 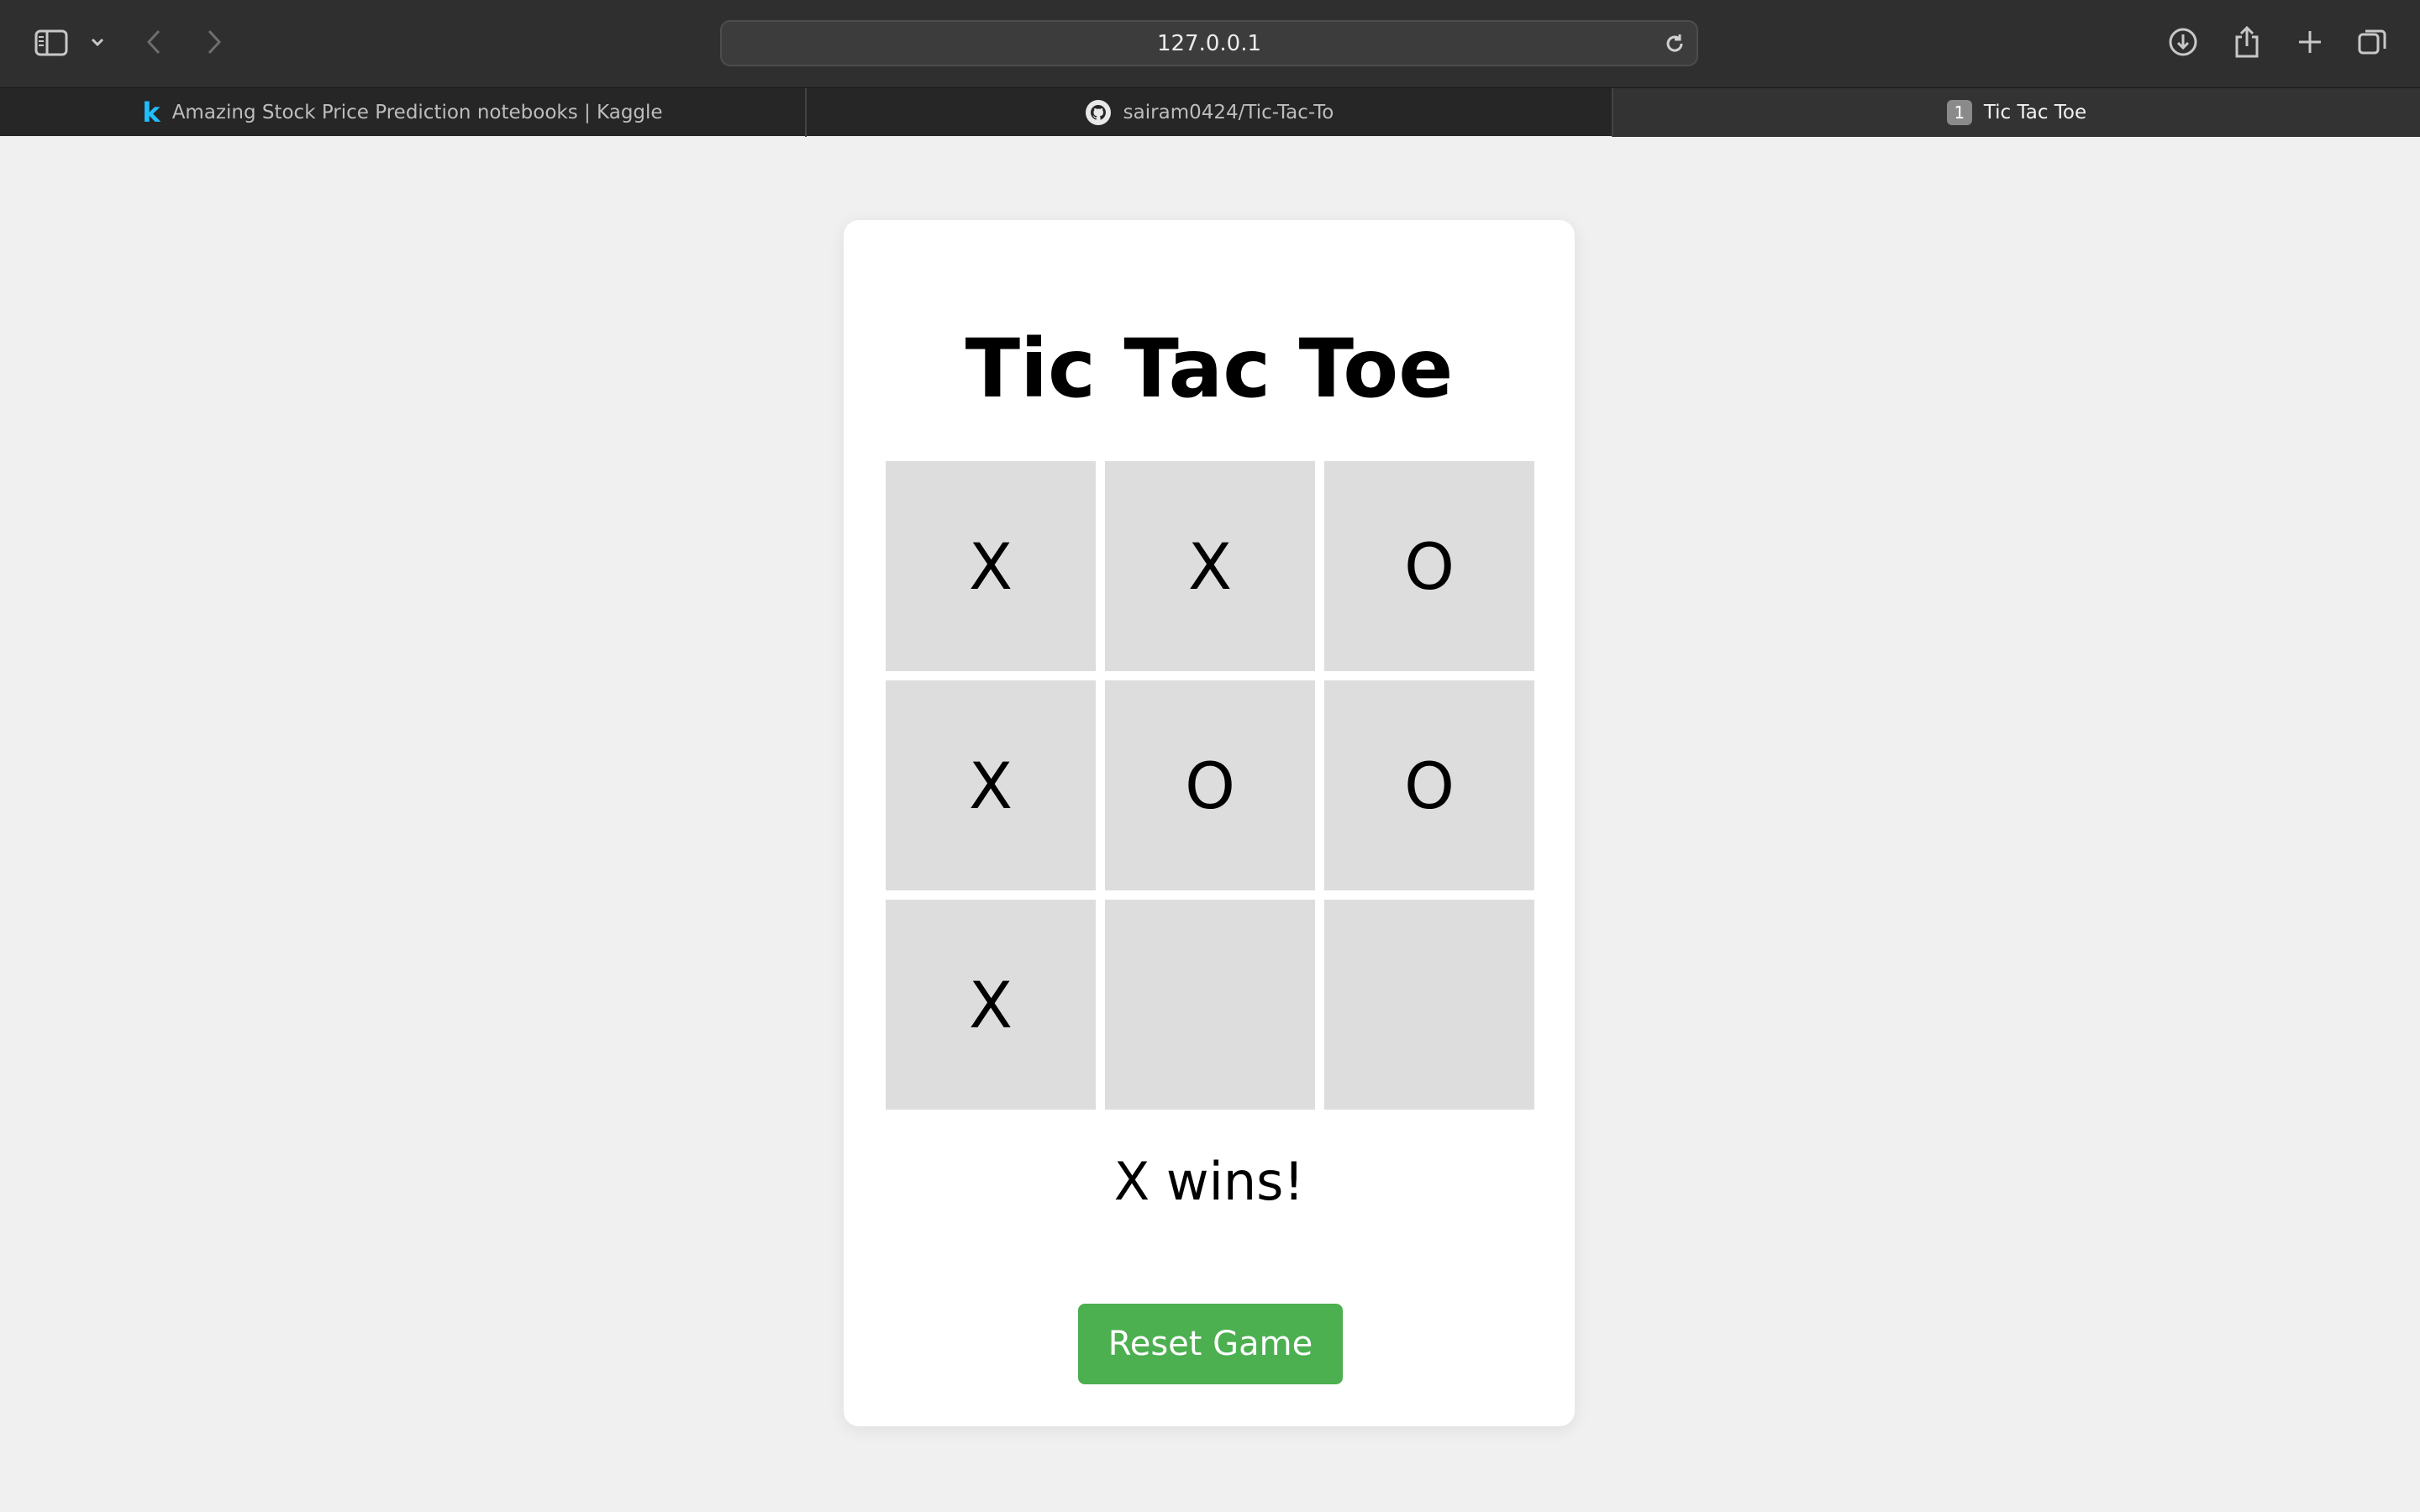 What do you see at coordinates (2310, 42) in the screenshot?
I see `new-tab-plus-icon` at bounding box center [2310, 42].